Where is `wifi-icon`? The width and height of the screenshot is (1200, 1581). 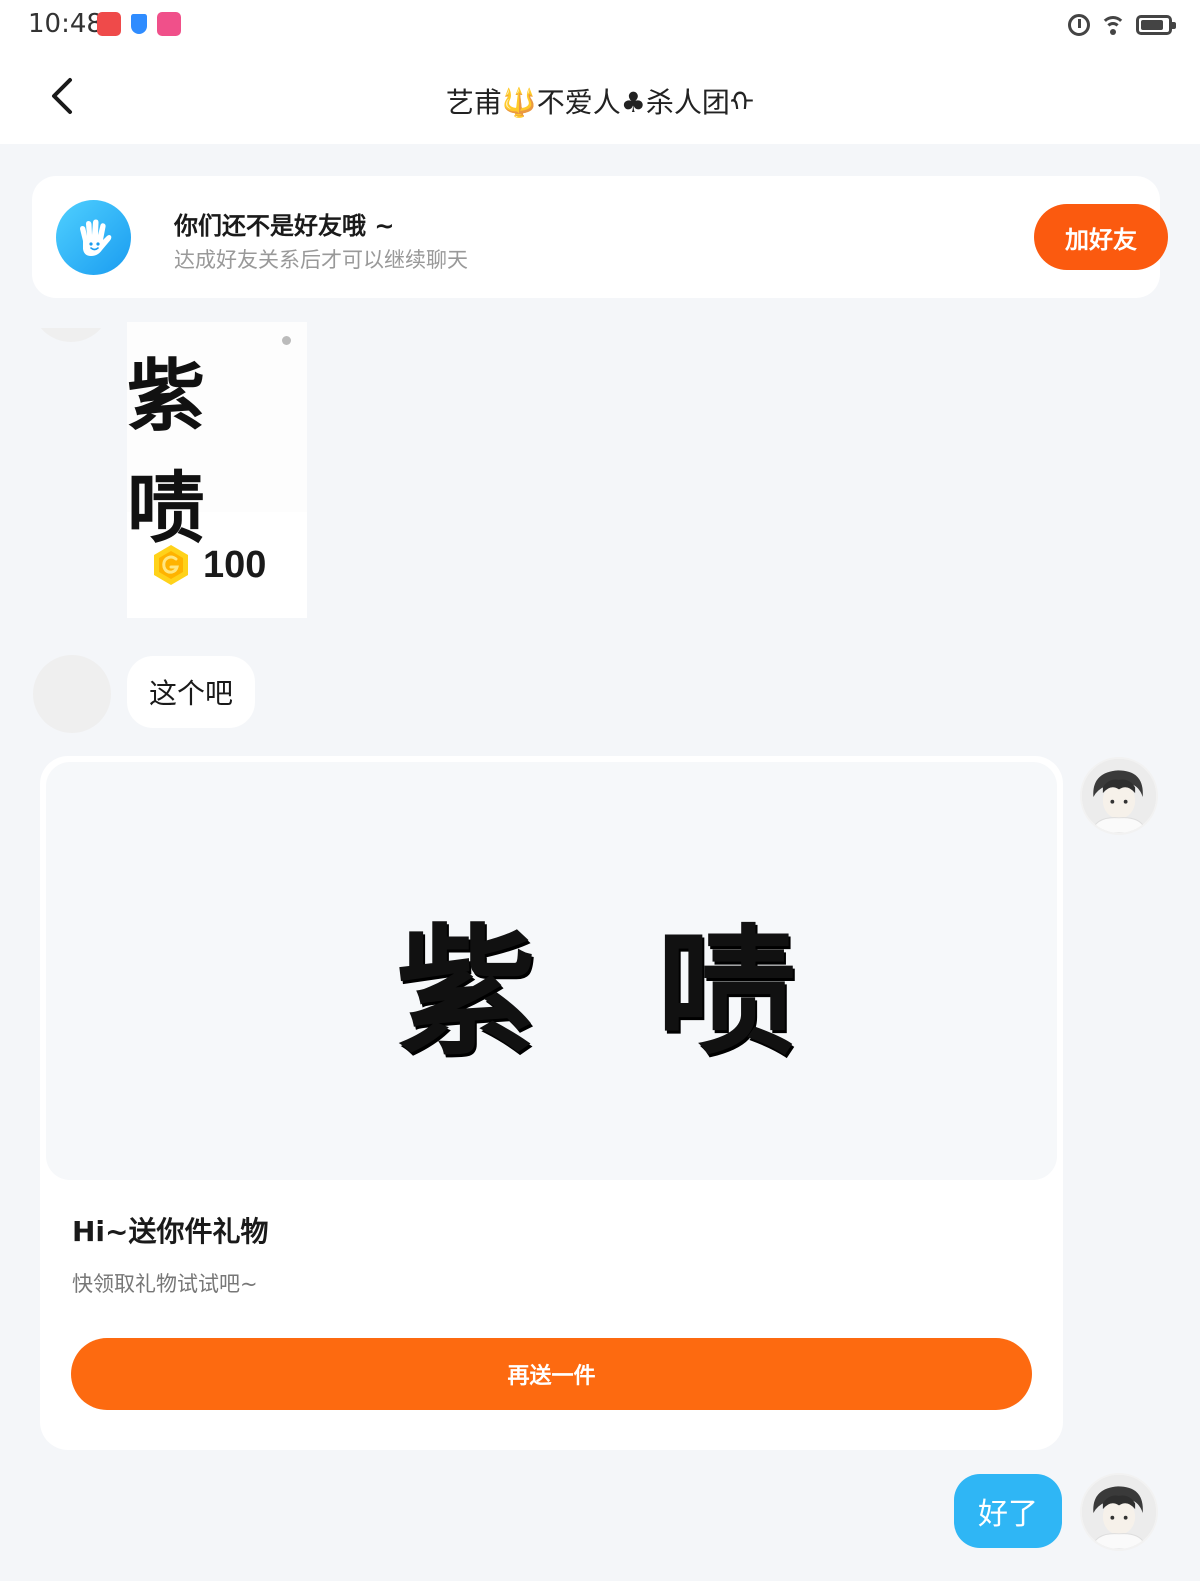
wifi-icon is located at coordinates (1113, 25).